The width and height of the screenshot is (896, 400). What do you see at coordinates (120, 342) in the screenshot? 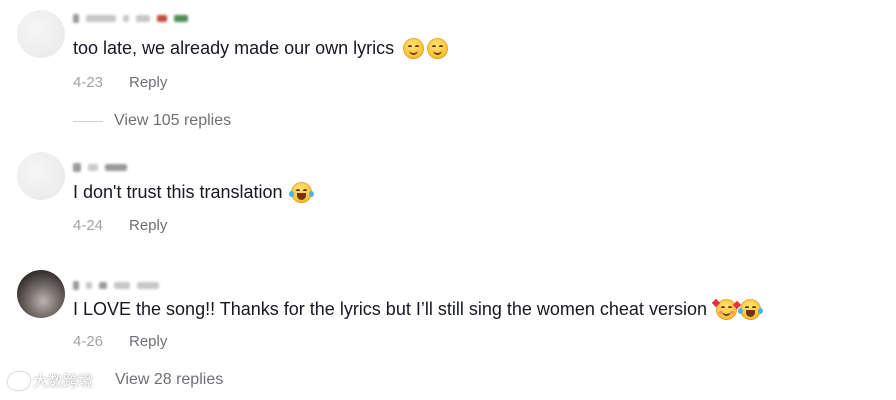
I see `comment-meta: 4-26 Reply` at bounding box center [120, 342].